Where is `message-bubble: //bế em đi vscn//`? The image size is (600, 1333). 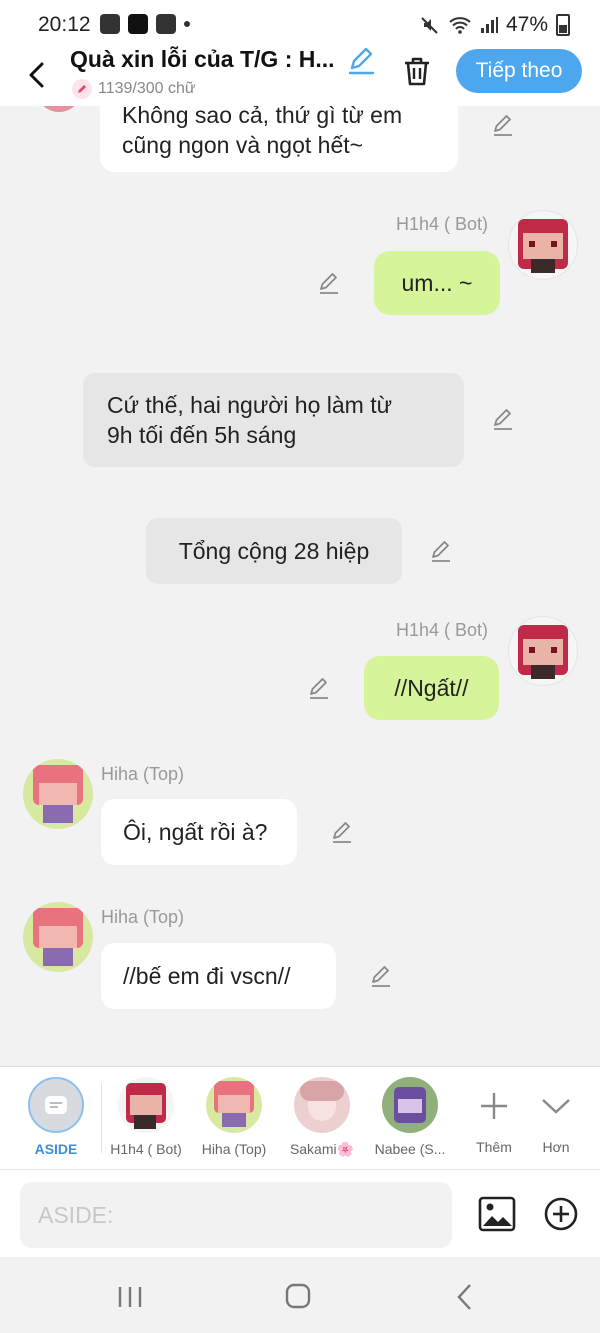
message-bubble: //bế em đi vscn// is located at coordinates (218, 976).